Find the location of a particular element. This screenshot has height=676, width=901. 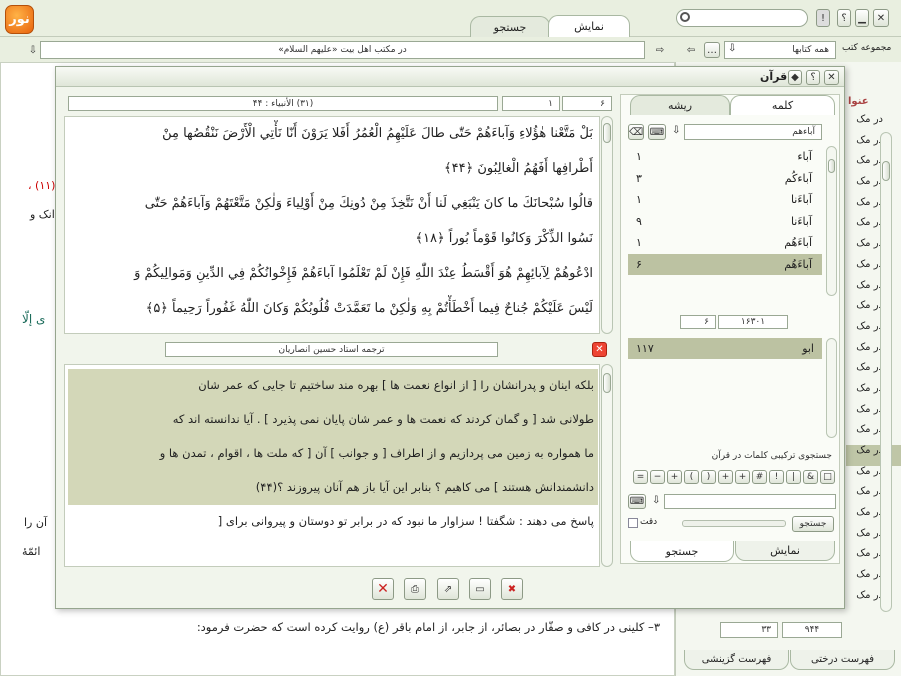

minimize-button: ▁ is located at coordinates (862, 18).